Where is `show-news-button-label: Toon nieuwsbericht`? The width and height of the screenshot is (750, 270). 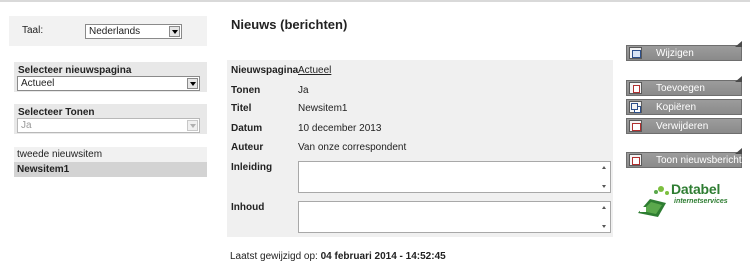
show-news-button-label: Toon nieuwsbericht is located at coordinates (699, 160).